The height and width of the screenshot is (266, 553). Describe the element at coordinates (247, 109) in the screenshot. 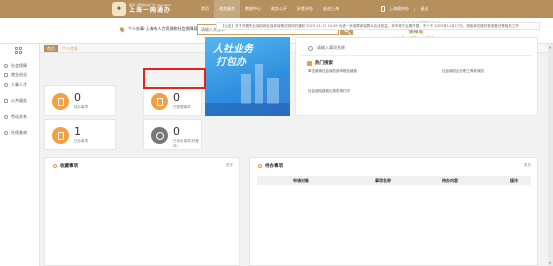

I see `banner-base` at that location.